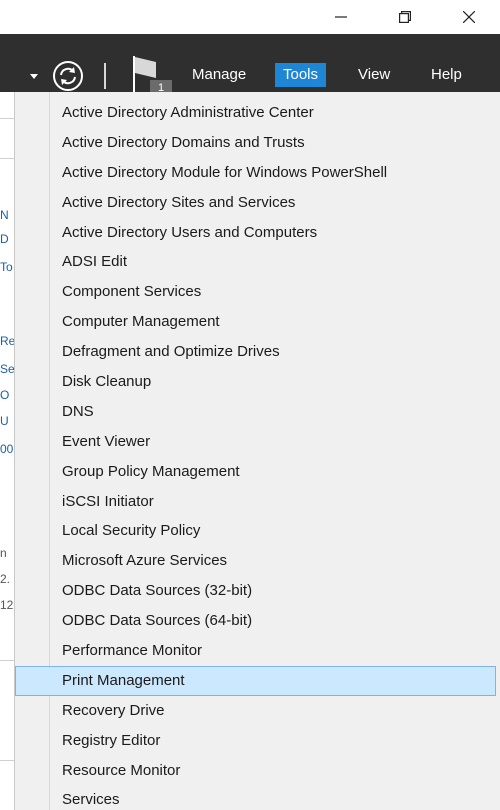 Image resolution: width=500 pixels, height=810 pixels. I want to click on background-text: n, so click(3, 553).